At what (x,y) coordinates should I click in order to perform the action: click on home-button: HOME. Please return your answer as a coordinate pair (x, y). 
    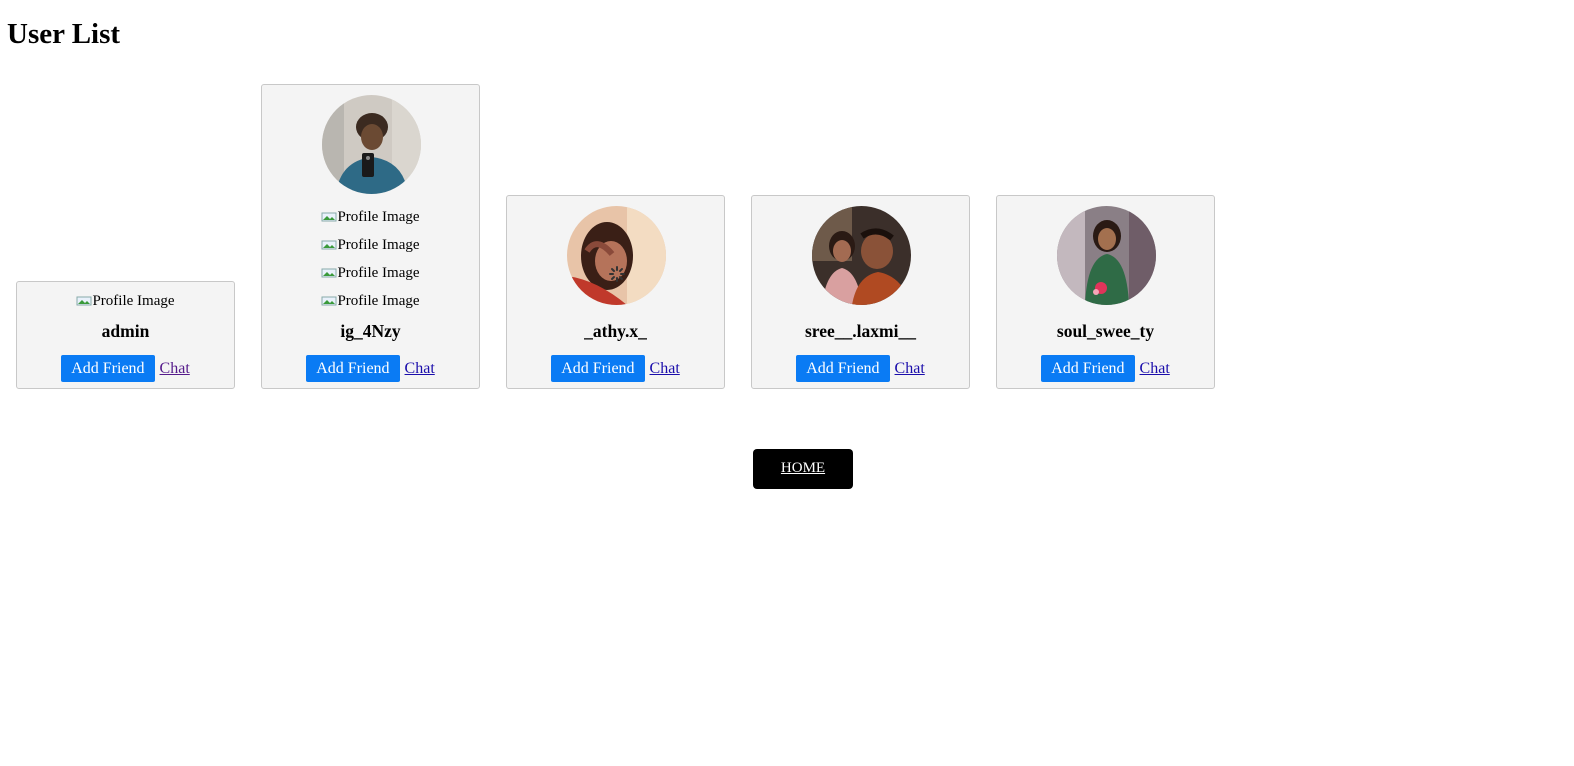
    Looking at the image, I should click on (803, 469).